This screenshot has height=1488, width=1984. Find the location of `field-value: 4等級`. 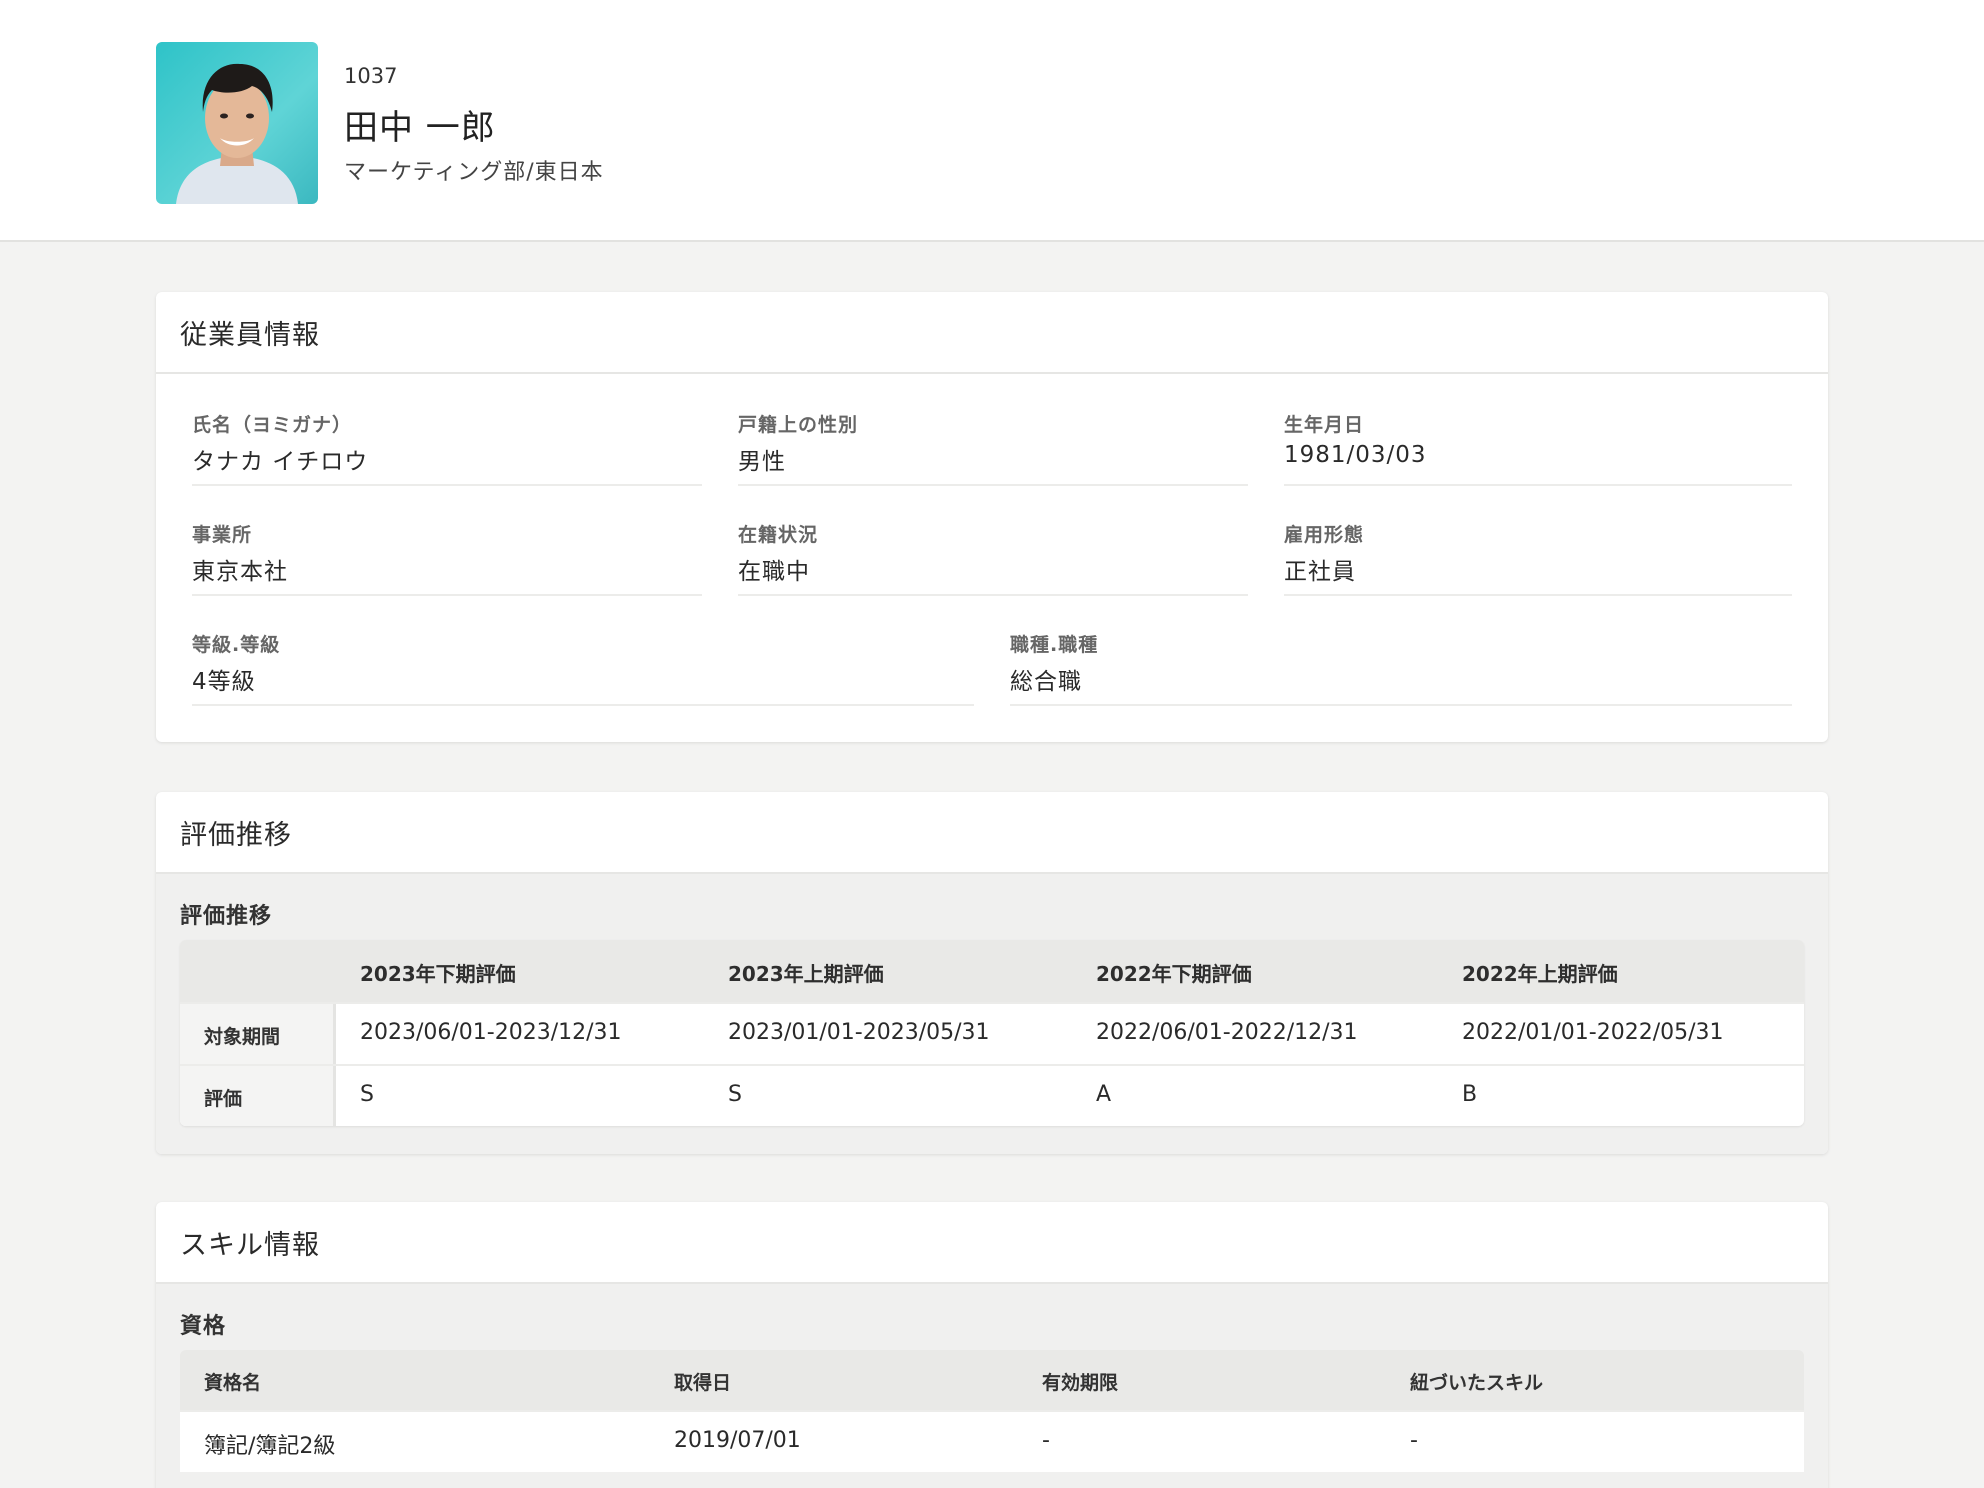

field-value: 4等級 is located at coordinates (224, 682).